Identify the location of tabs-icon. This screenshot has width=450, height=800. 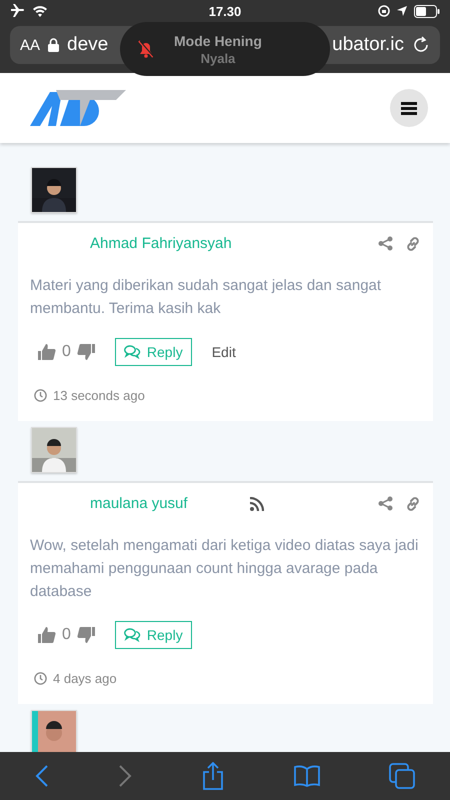
(402, 776).